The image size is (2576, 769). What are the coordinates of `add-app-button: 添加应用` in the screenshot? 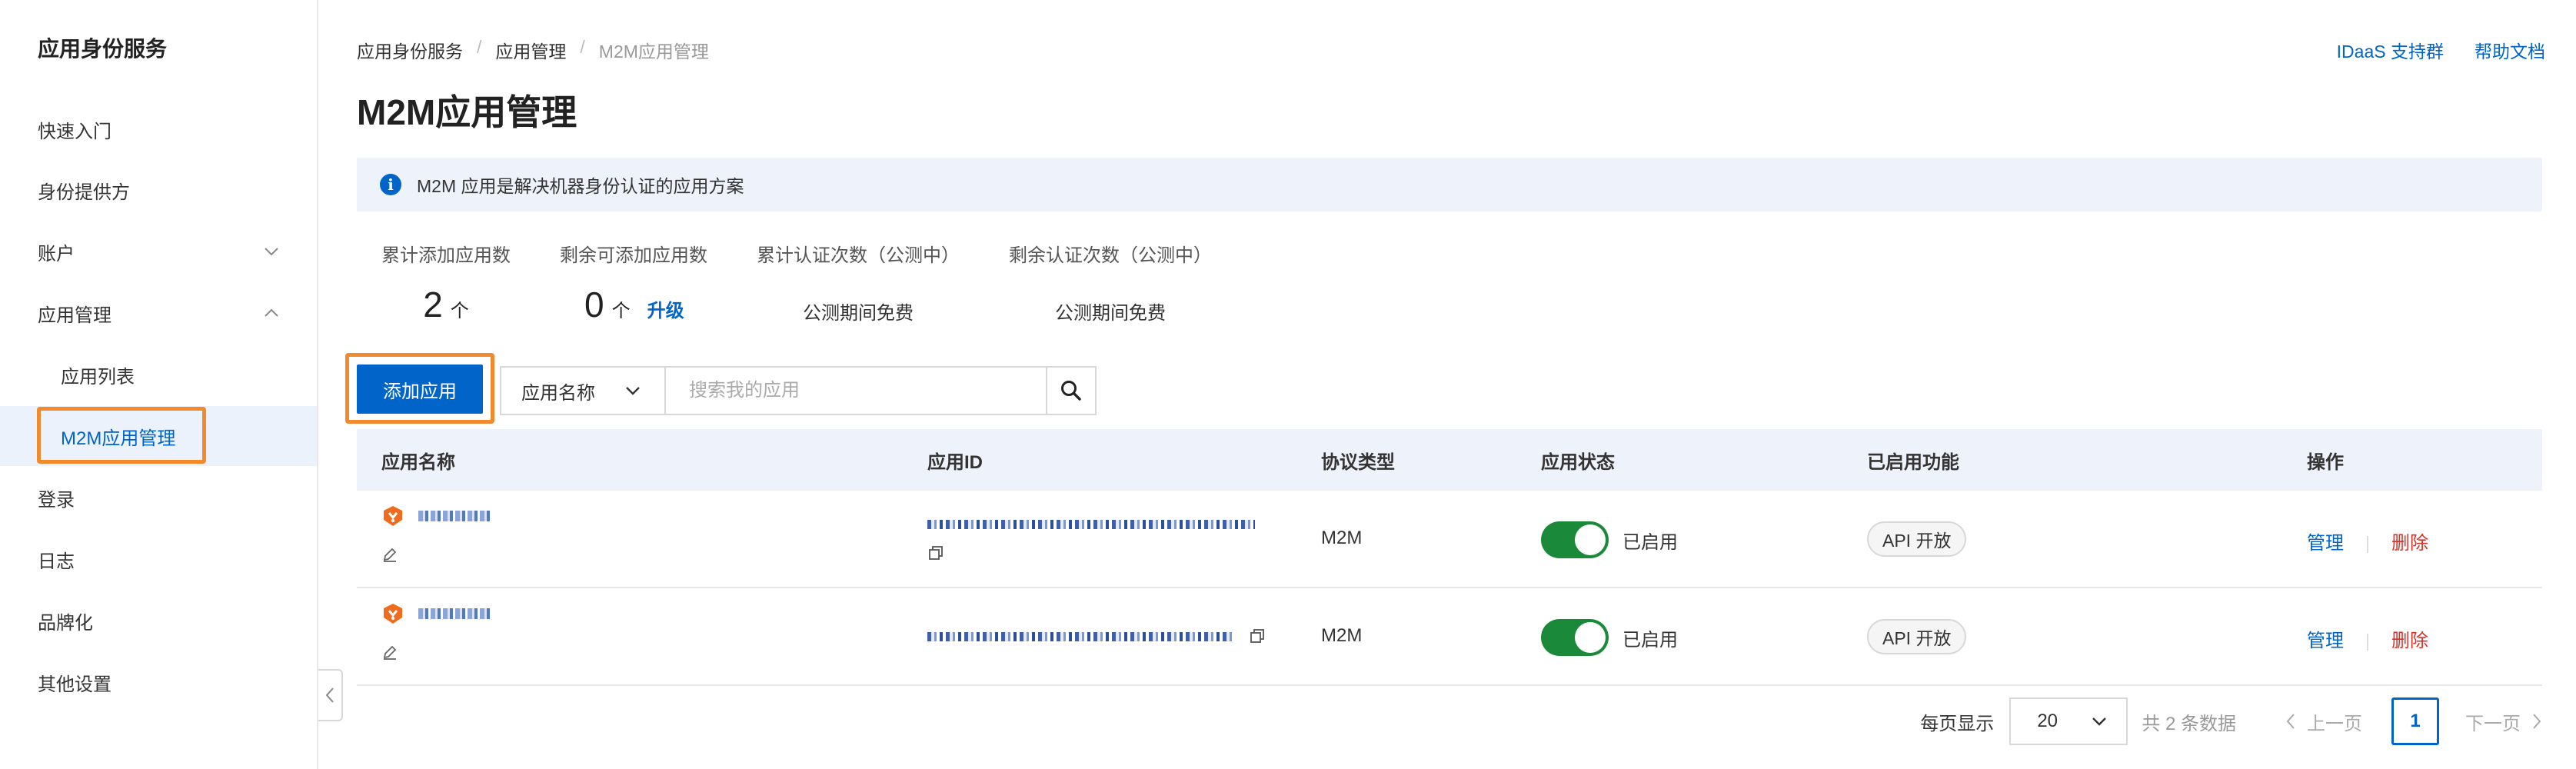 It's located at (420, 389).